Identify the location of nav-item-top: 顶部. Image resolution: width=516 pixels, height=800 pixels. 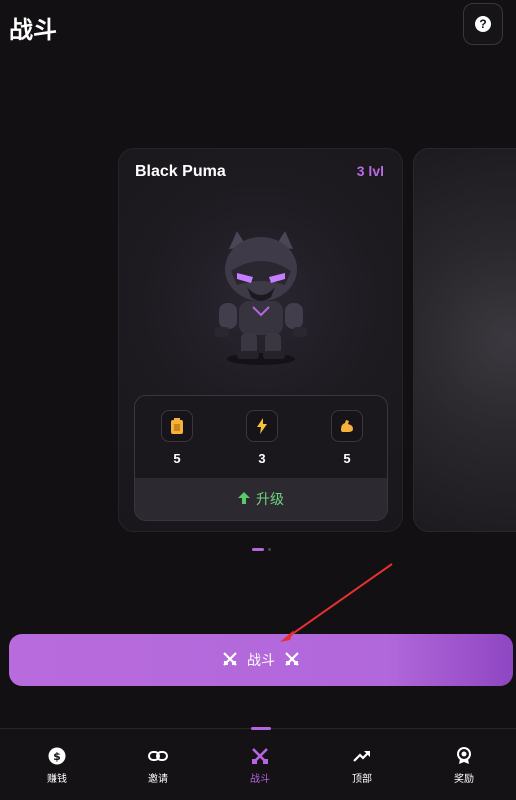
(362, 766).